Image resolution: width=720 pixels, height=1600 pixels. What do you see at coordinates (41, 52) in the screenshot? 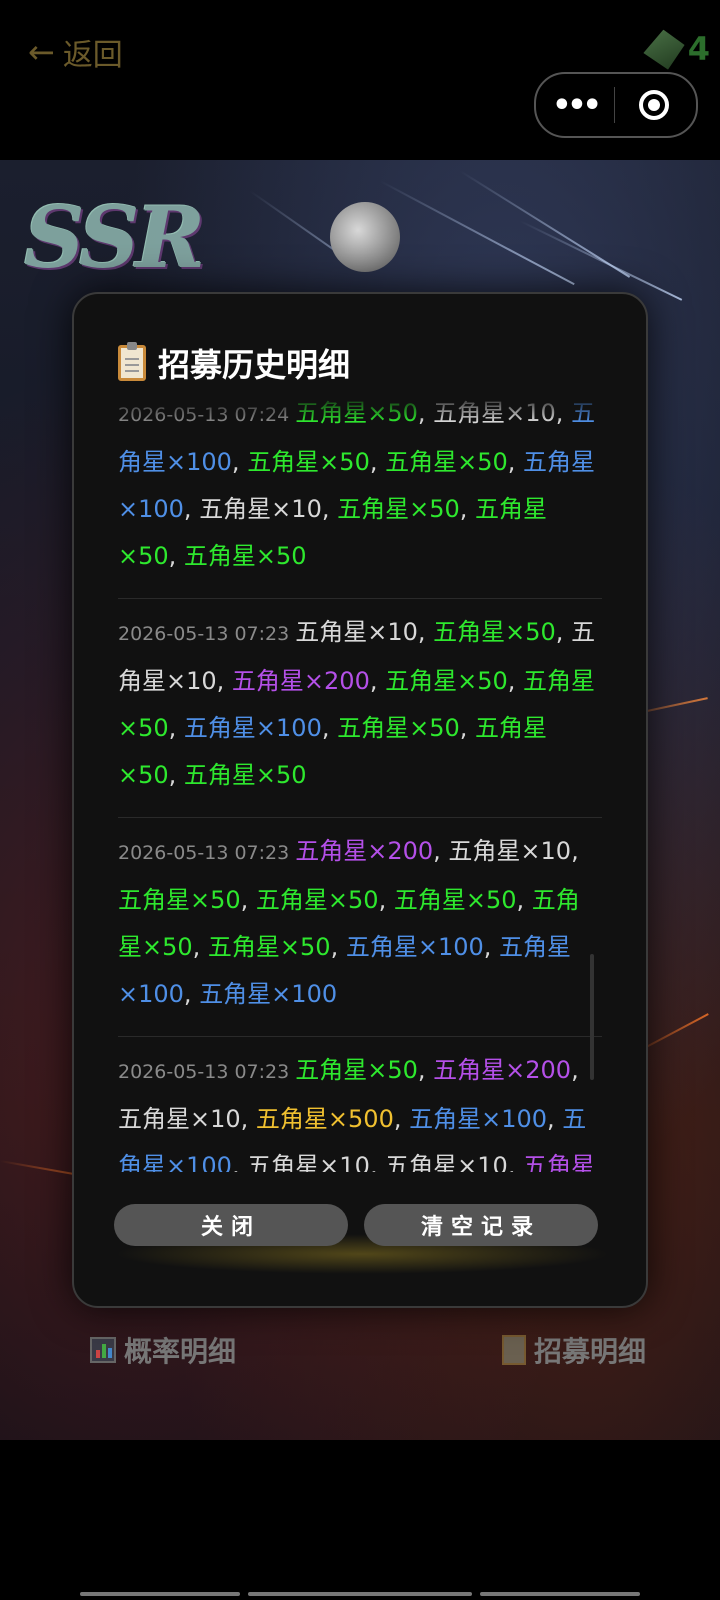
I see `back-arrow-icon: ←` at bounding box center [41, 52].